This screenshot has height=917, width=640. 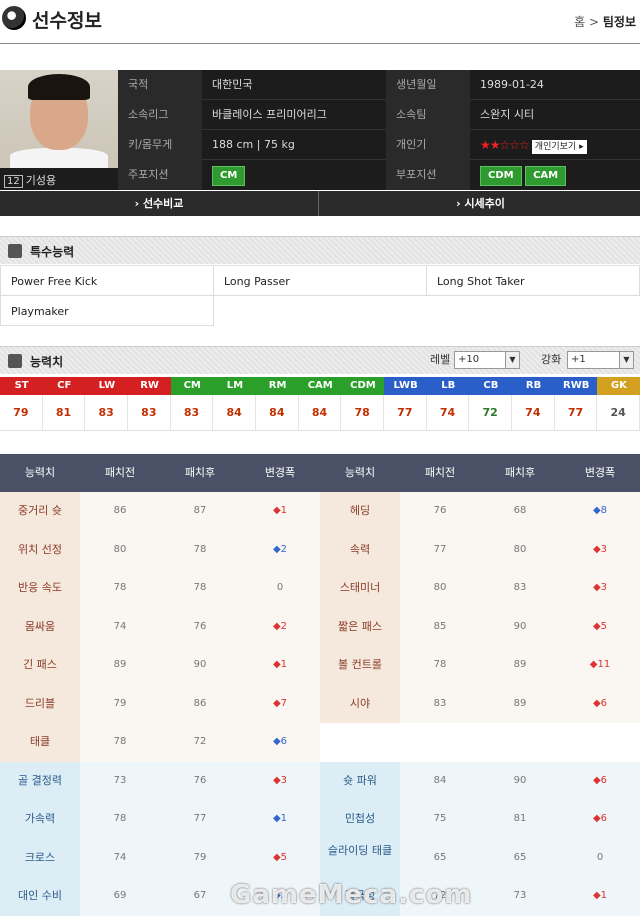 I want to click on position-label: RW, so click(x=150, y=386).